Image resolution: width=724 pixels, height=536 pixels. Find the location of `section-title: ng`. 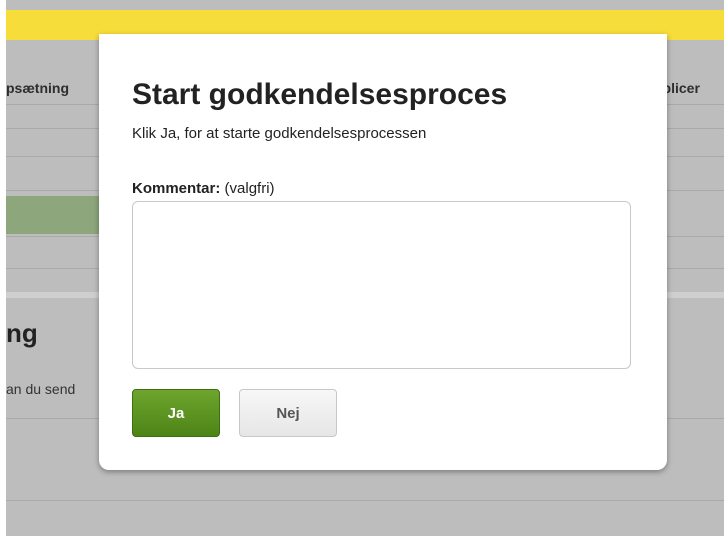

section-title: ng is located at coordinates (22, 333).